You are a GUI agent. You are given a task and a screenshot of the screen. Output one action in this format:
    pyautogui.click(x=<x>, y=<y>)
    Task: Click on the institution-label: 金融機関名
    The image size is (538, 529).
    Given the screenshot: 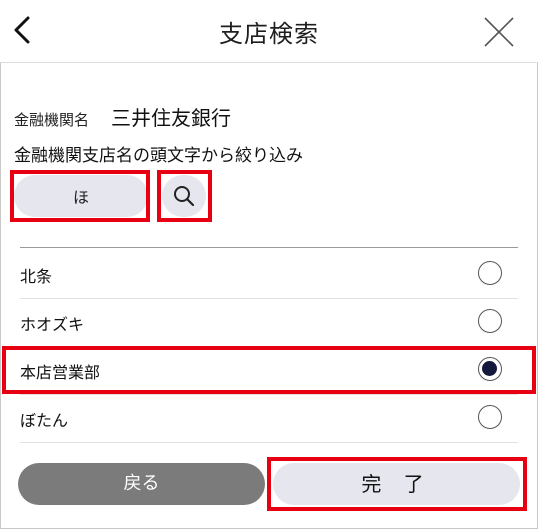 What is the action you would take?
    pyautogui.click(x=52, y=120)
    